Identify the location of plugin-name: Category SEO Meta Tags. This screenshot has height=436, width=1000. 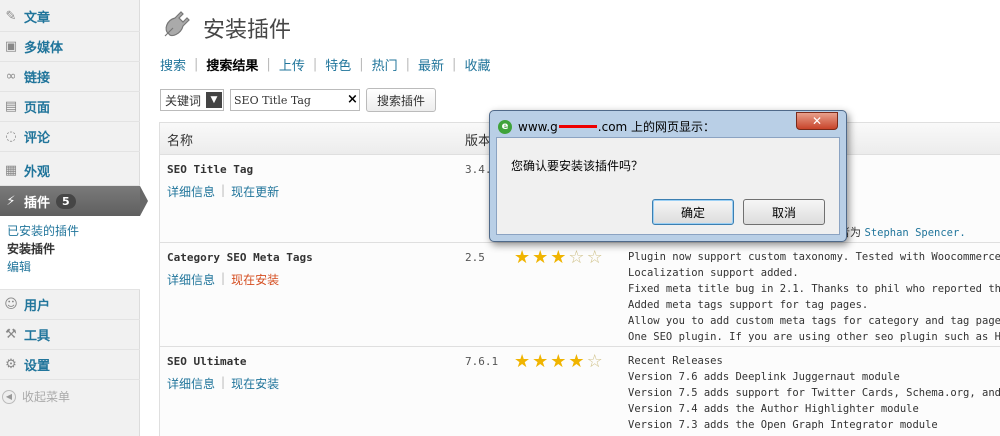
(240, 257).